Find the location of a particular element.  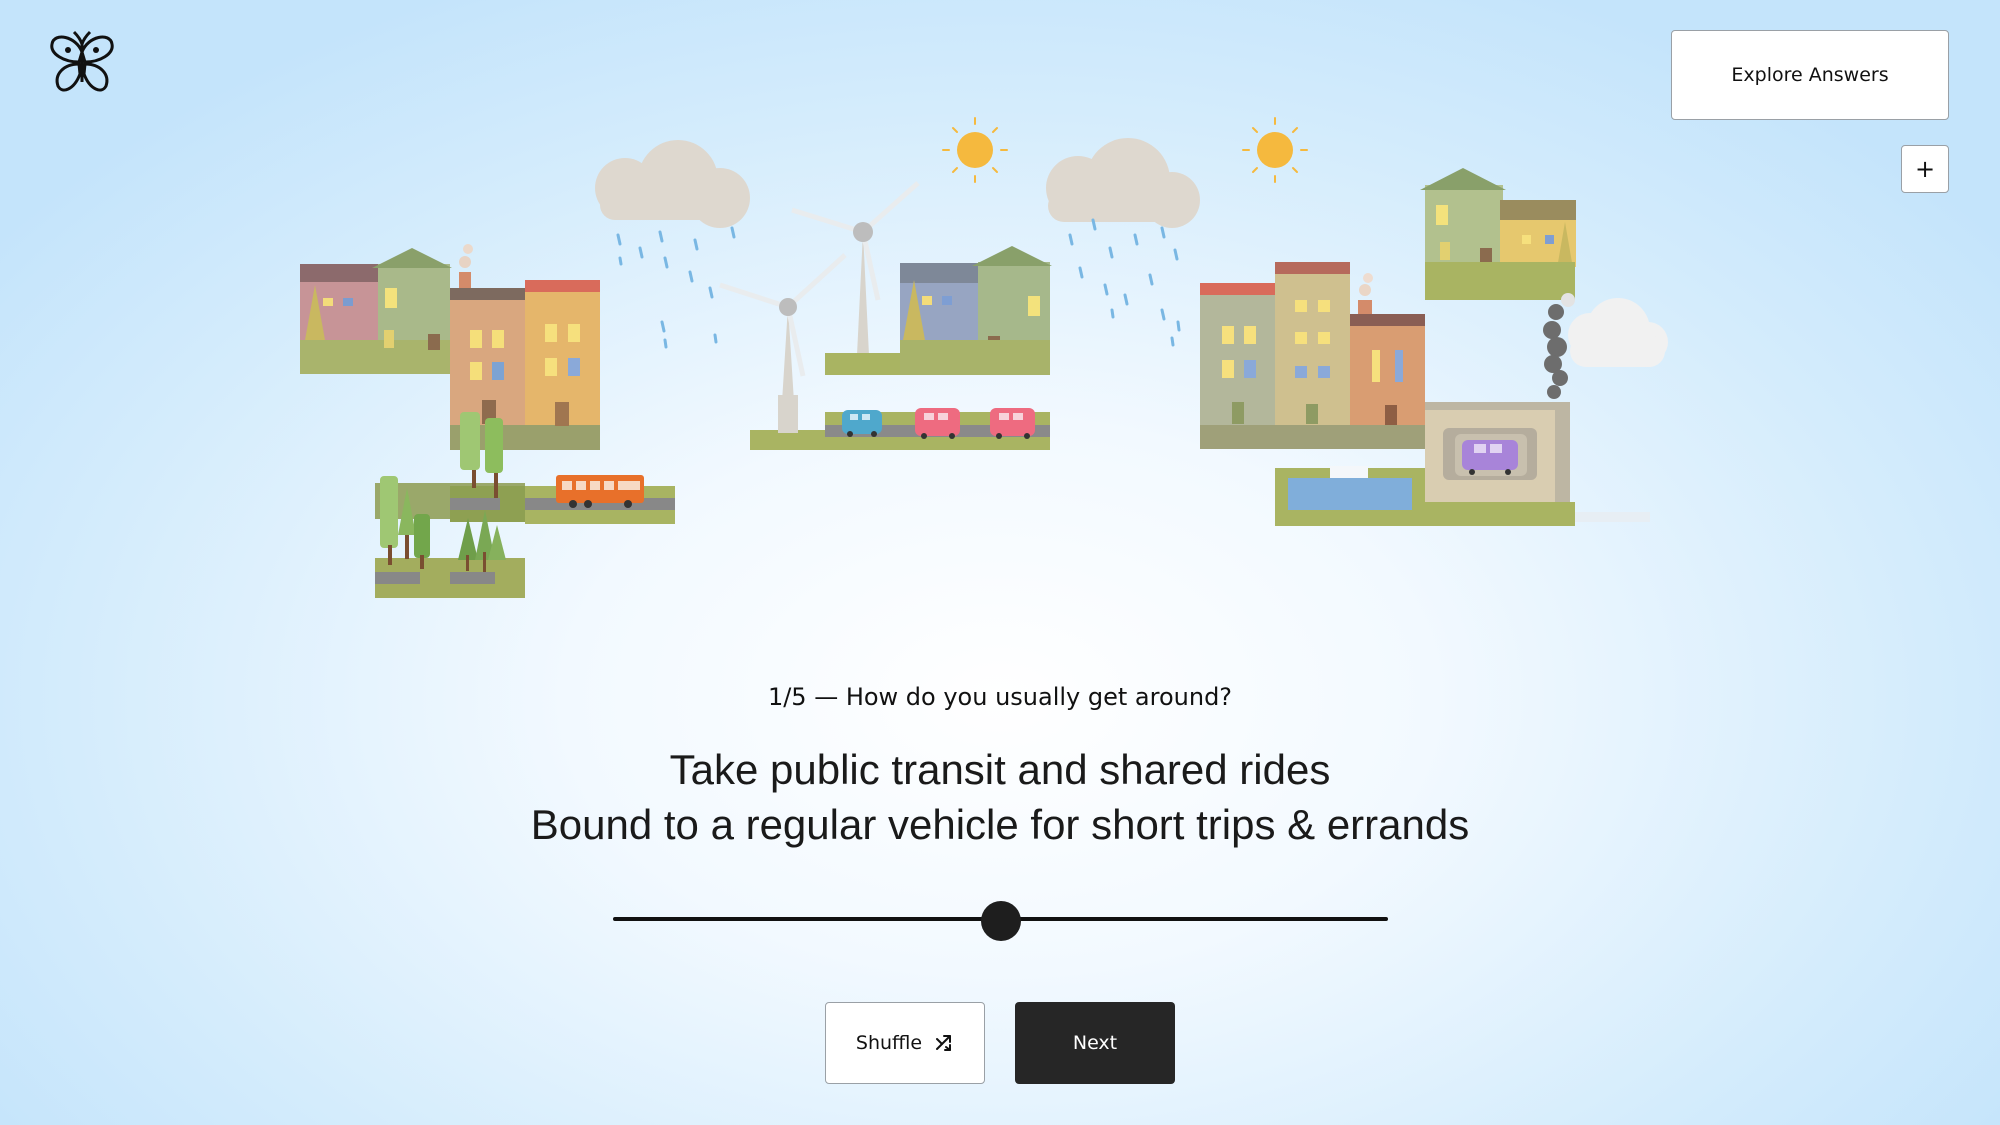

wind-turbine-icon is located at coordinates (855, 278).